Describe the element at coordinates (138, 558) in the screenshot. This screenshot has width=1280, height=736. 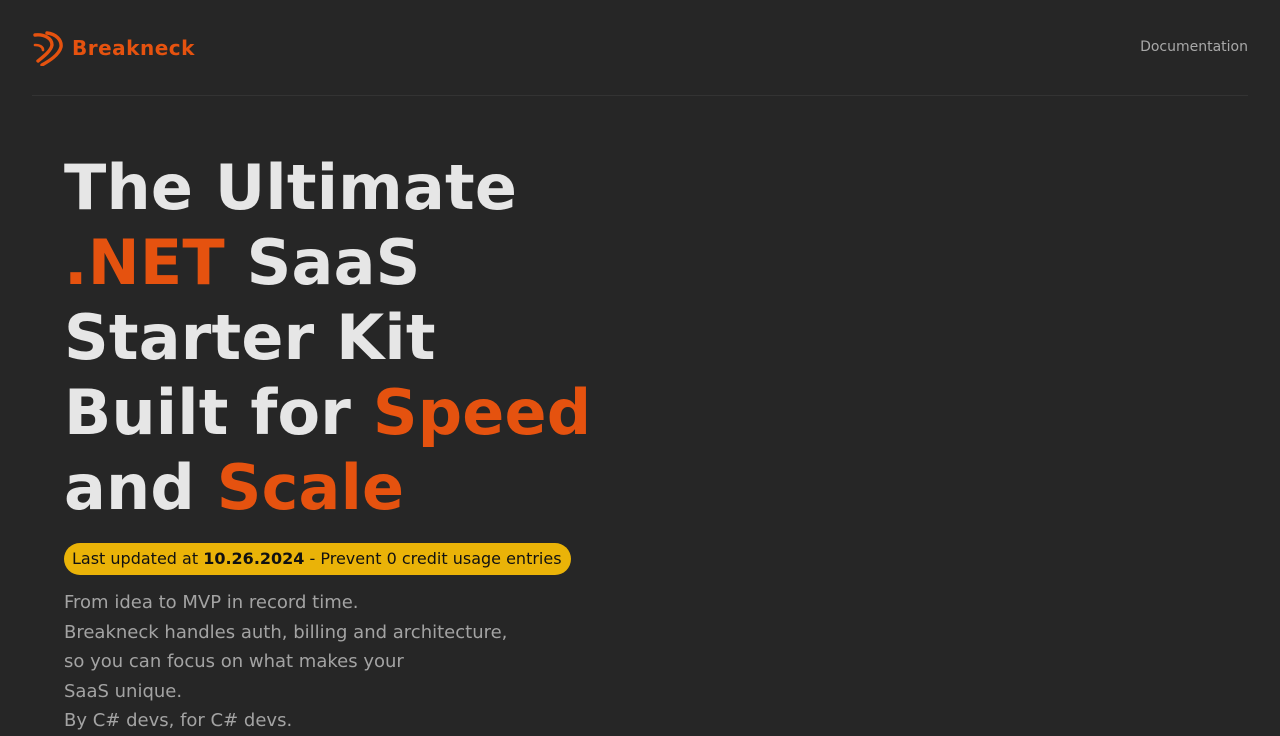
I see `badge-prefix: Last updated at` at that location.